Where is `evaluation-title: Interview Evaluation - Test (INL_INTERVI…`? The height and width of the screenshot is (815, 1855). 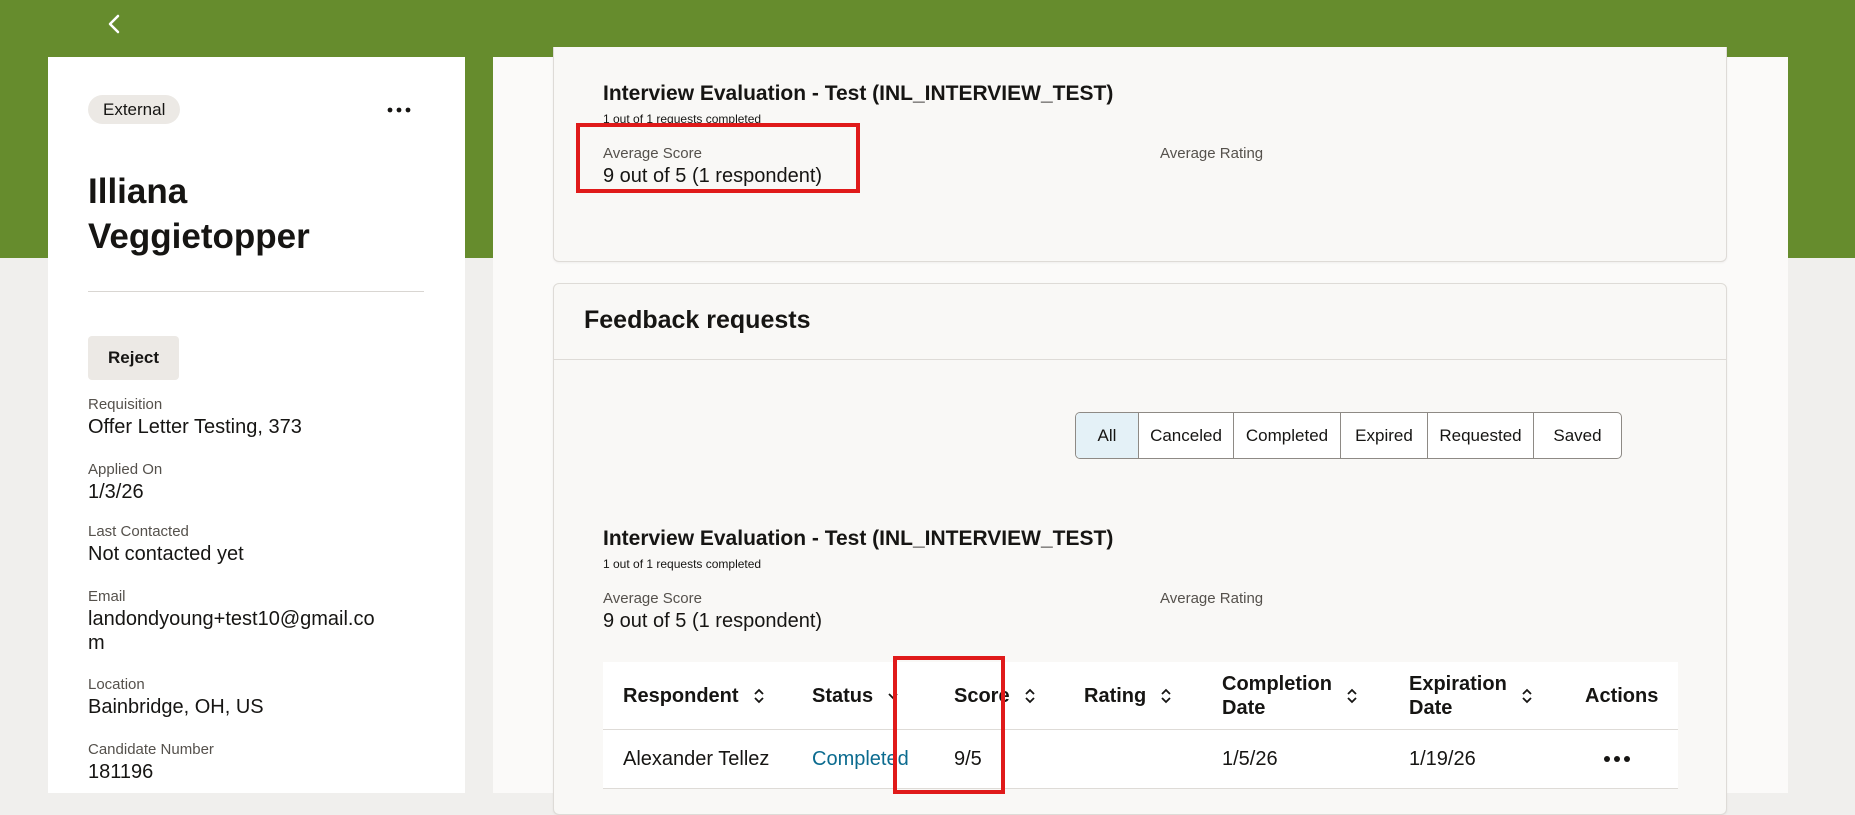
evaluation-title: Interview Evaluation - Test (INL_INTERVI… is located at coordinates (858, 93).